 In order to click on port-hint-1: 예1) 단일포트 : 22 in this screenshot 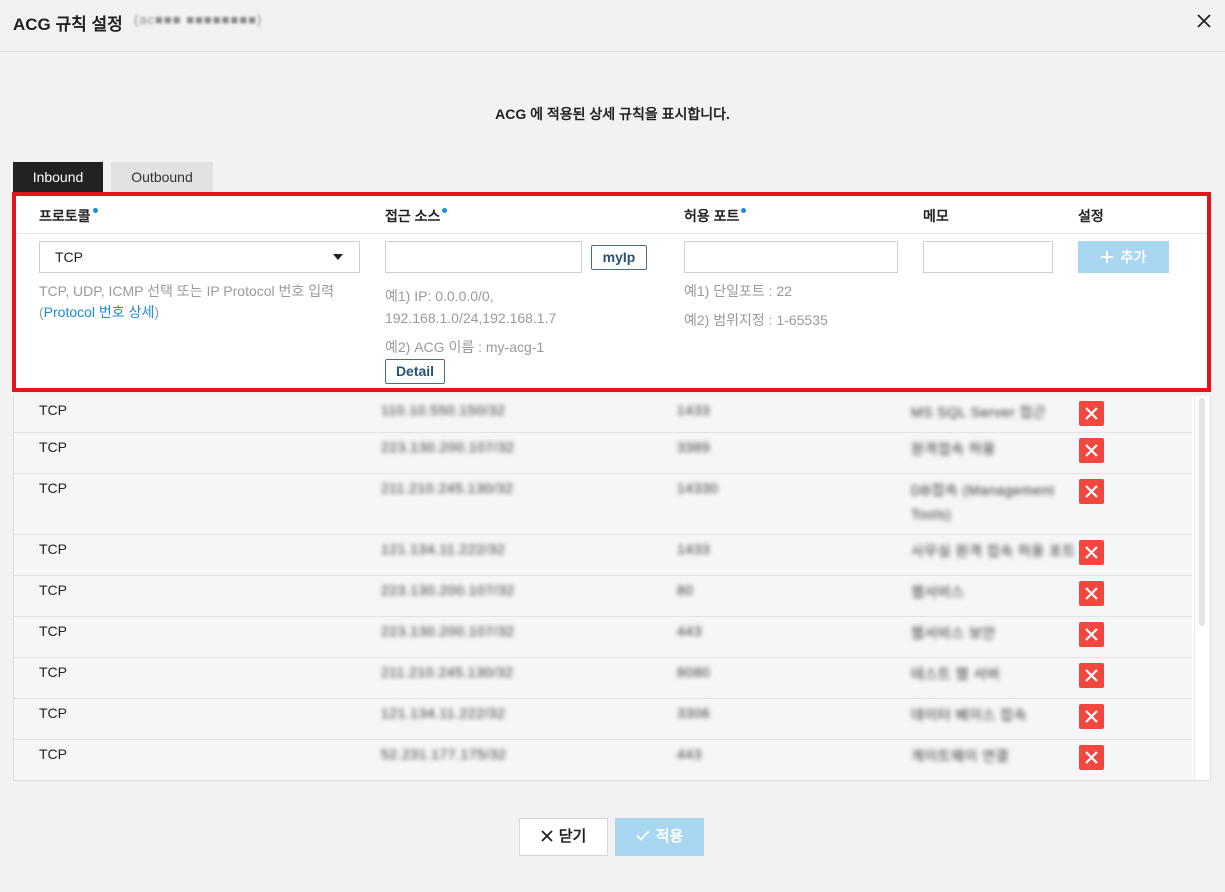, I will do `click(738, 291)`.